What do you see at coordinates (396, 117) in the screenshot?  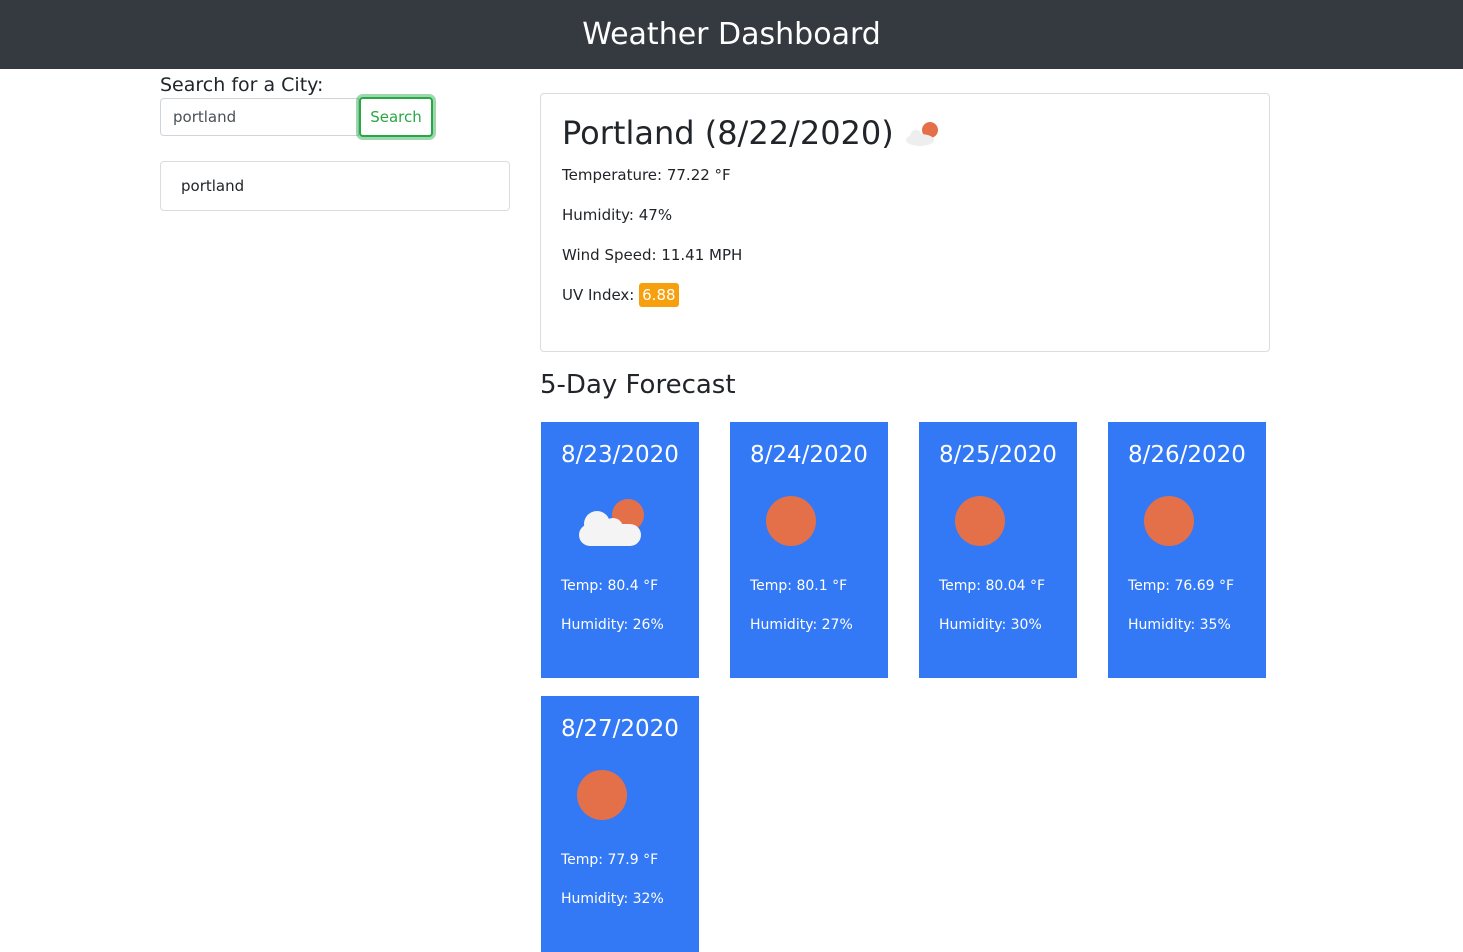 I see `search-button: Search` at bounding box center [396, 117].